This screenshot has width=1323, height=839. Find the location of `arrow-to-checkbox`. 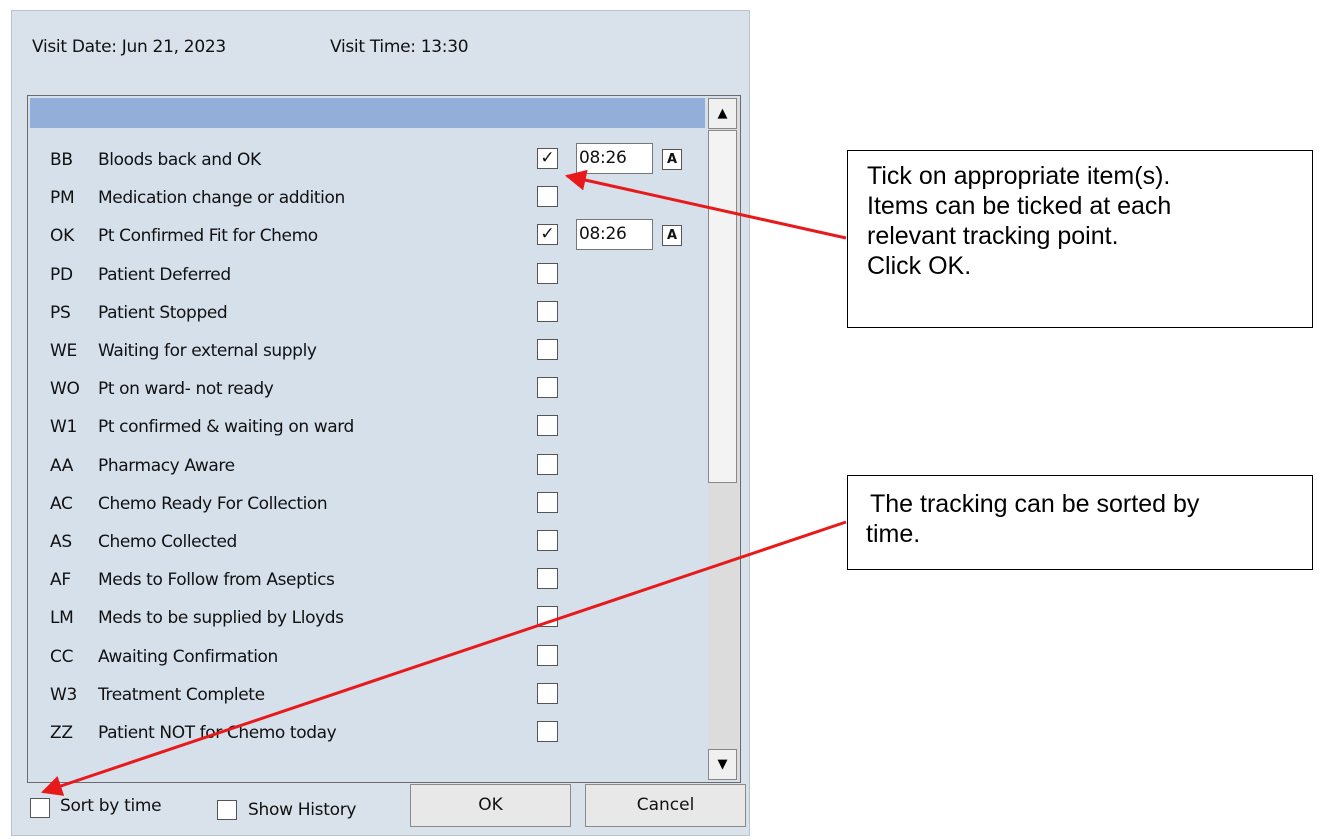

arrow-to-checkbox is located at coordinates (705, 204).